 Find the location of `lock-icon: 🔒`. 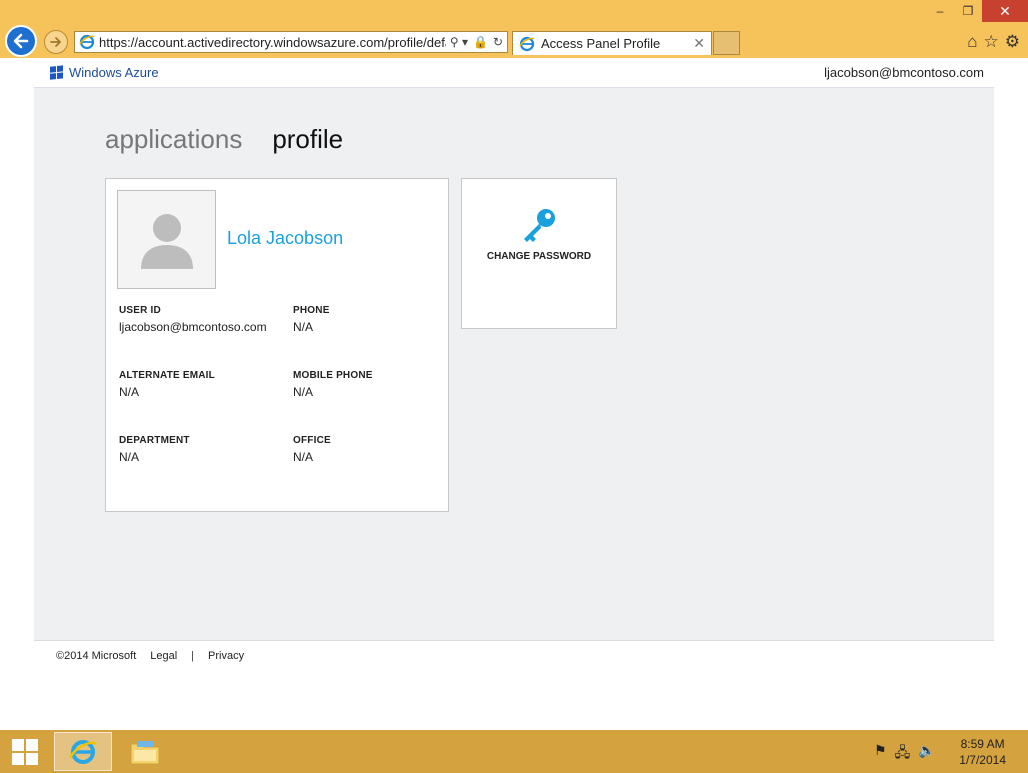

lock-icon: 🔒 is located at coordinates (480, 42).